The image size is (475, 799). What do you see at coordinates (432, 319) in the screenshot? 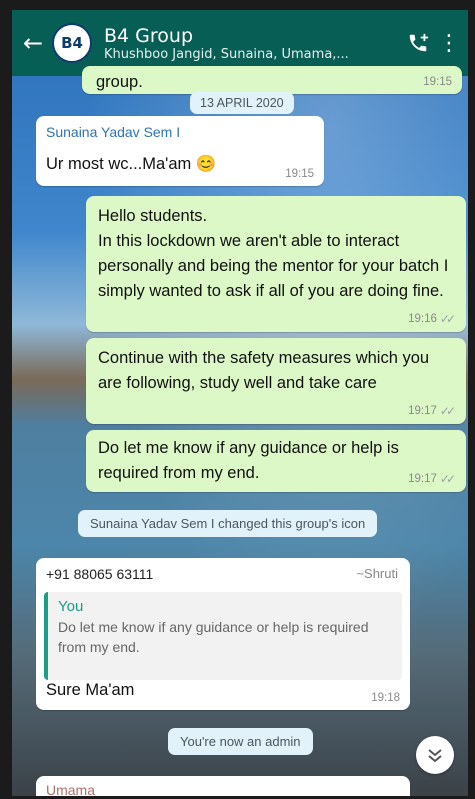
I see `message-time: 19:16 ✓✓` at bounding box center [432, 319].